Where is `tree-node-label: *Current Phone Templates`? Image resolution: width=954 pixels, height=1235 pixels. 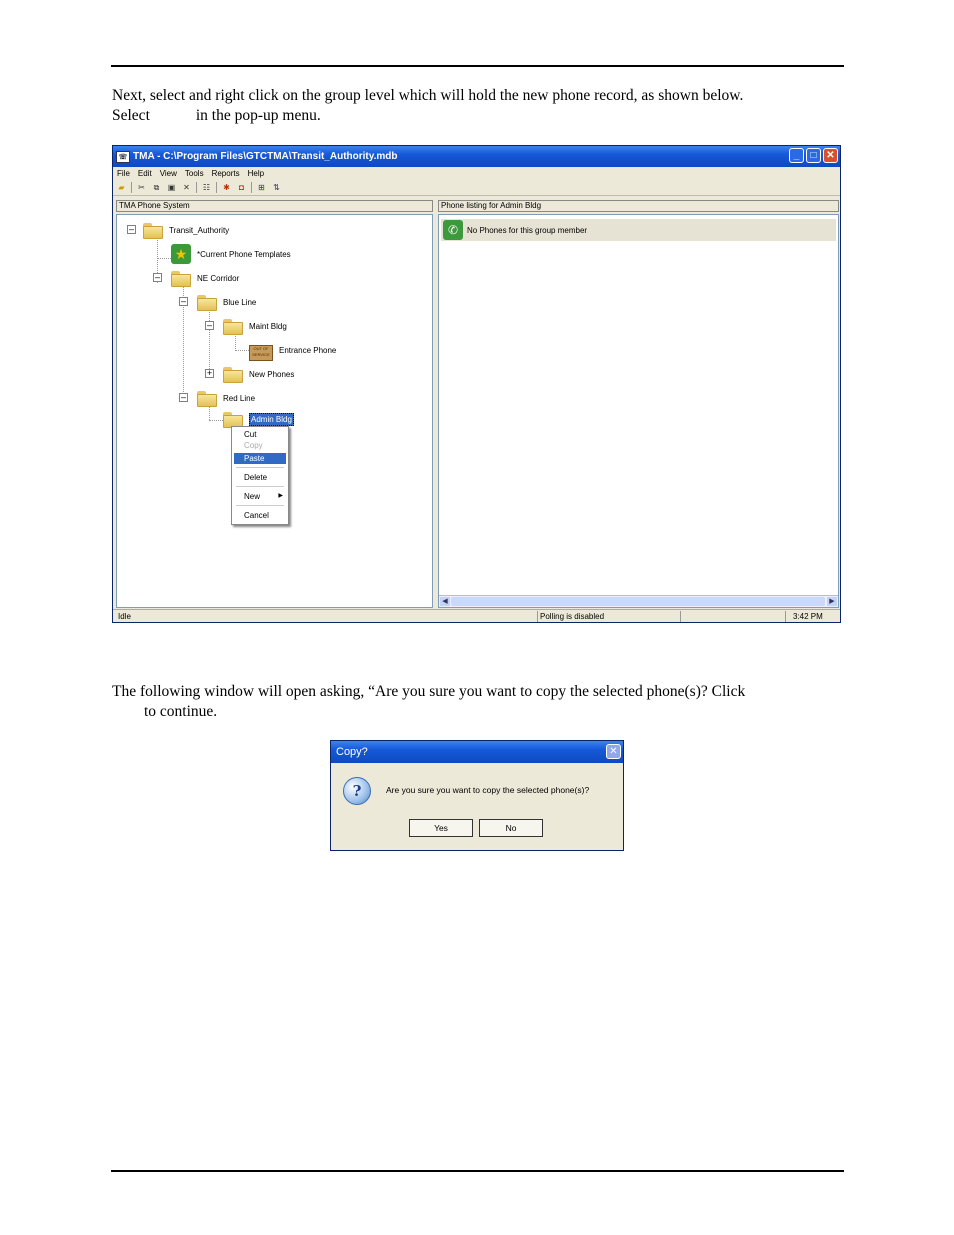
tree-node-label: *Current Phone Templates is located at coordinates (244, 254).